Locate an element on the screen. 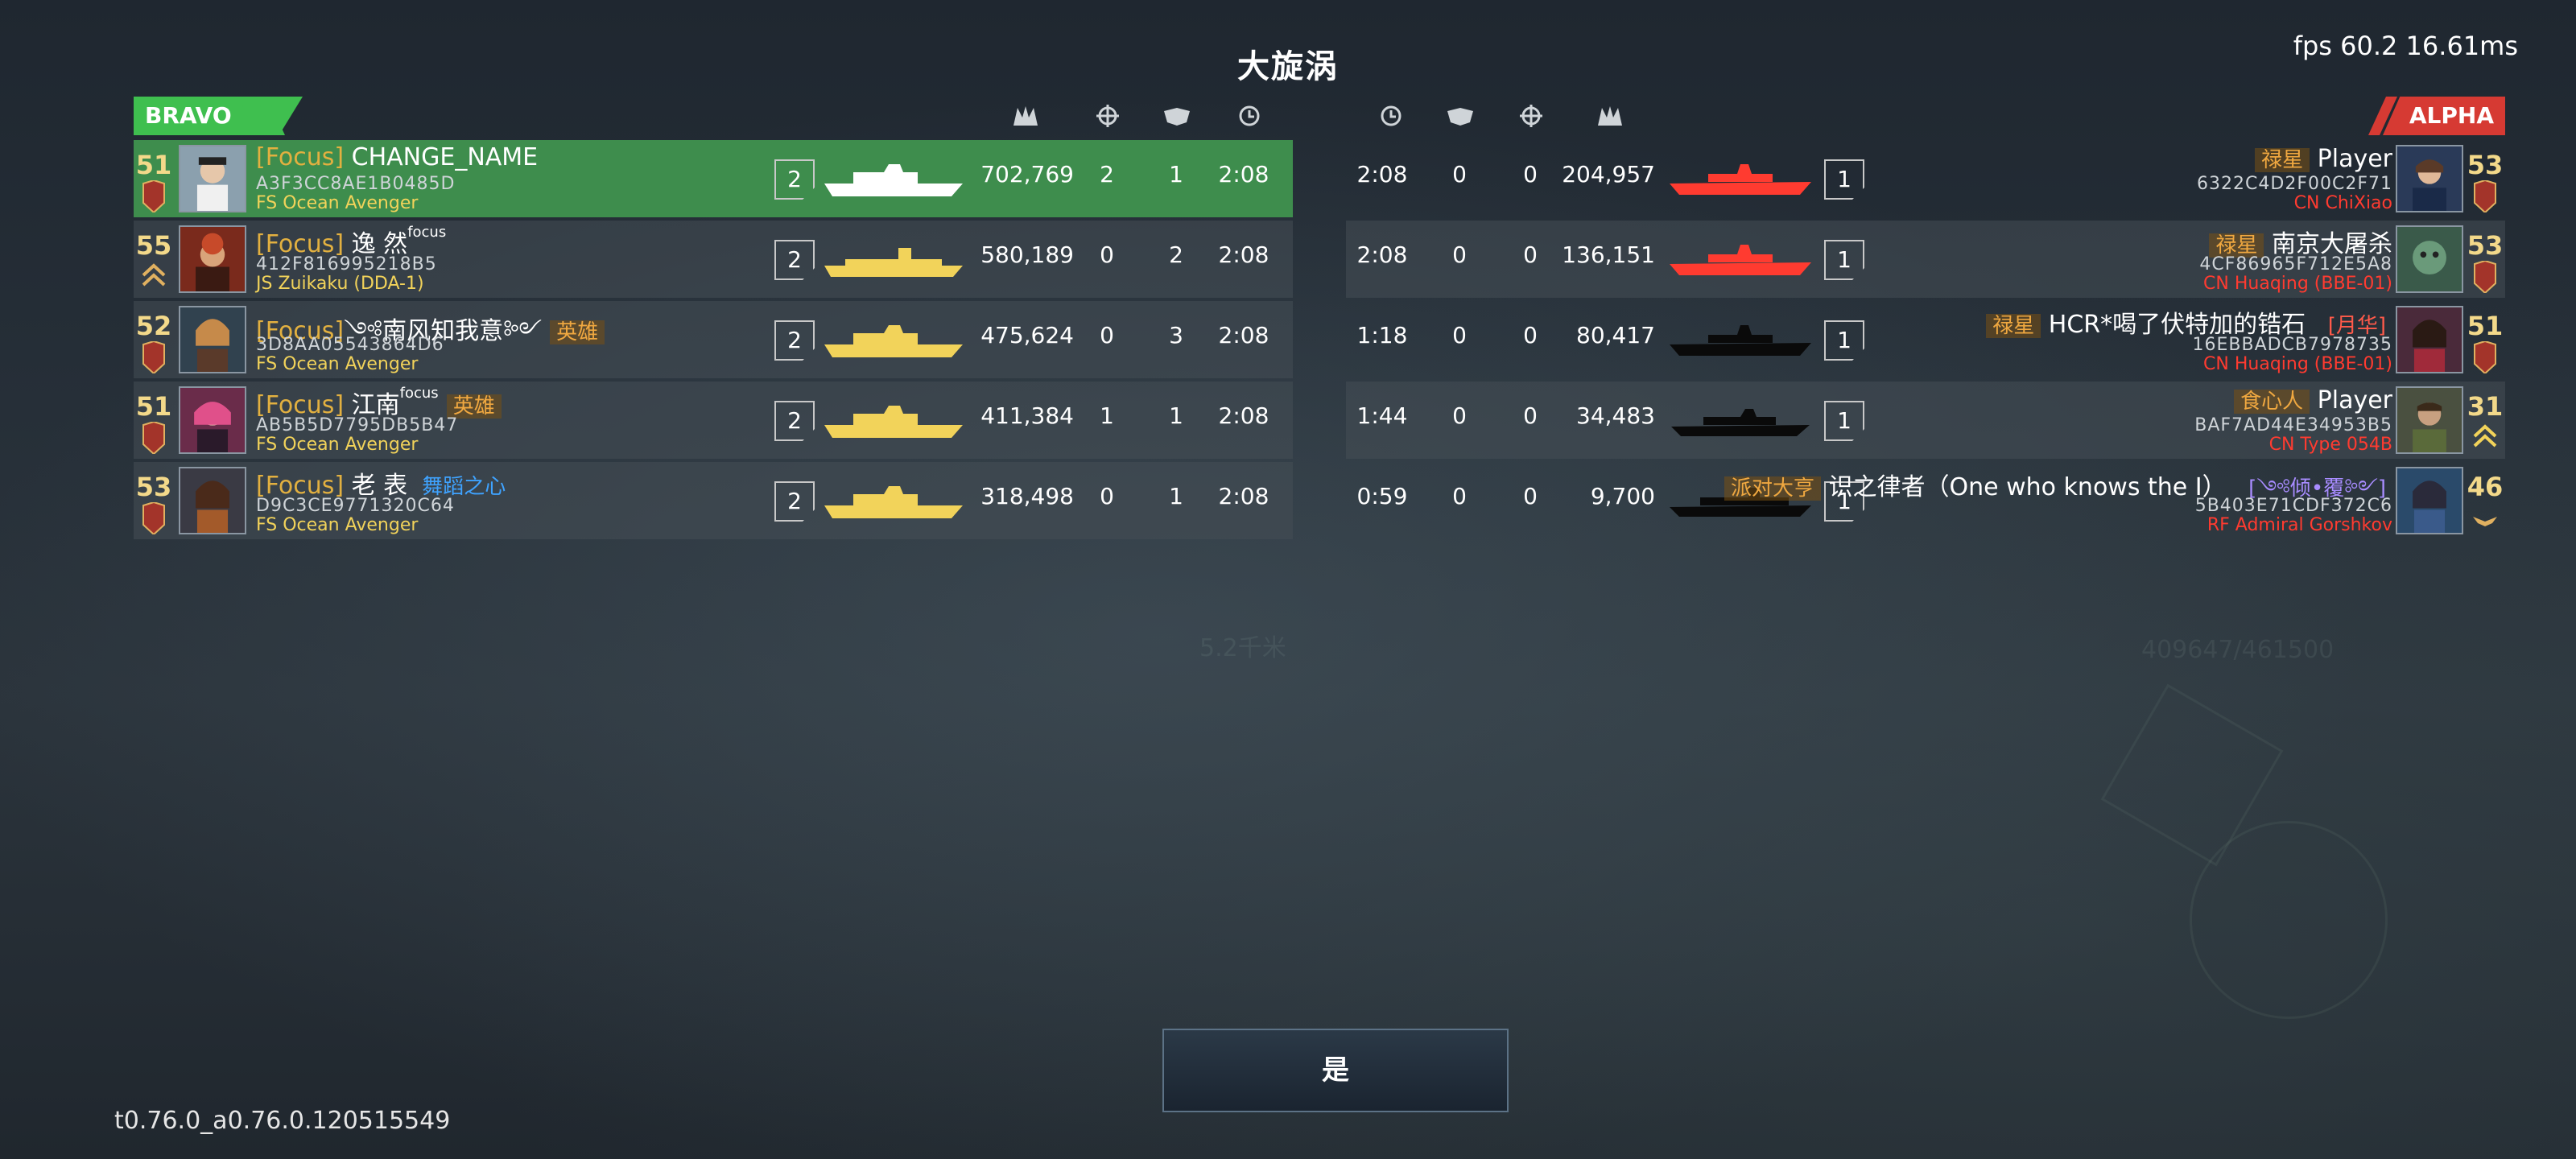  player-tag: 英雄 is located at coordinates (577, 332).